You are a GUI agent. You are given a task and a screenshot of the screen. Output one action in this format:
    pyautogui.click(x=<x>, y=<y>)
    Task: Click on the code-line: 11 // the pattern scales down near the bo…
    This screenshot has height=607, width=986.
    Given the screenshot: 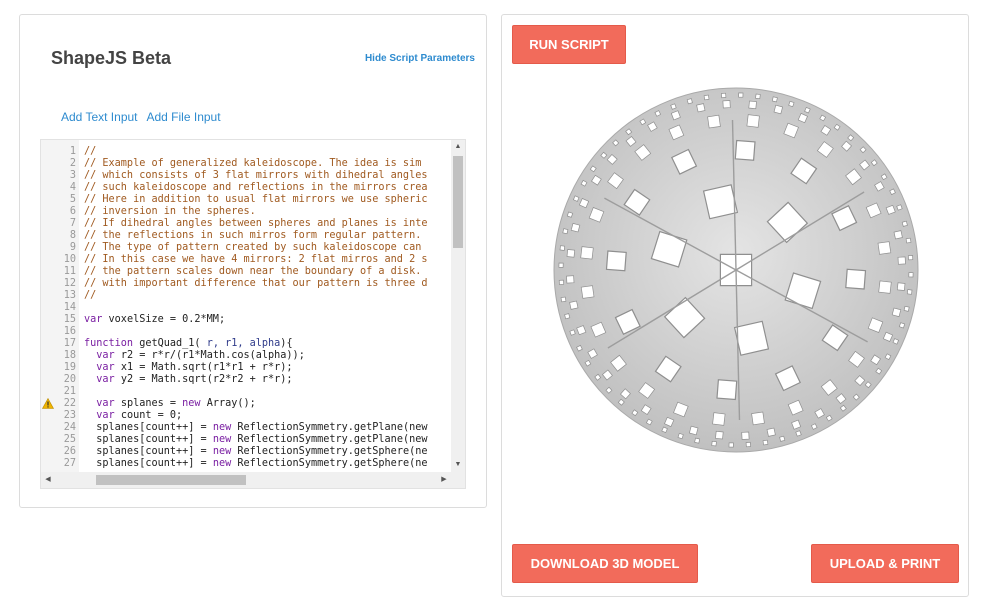 What is the action you would take?
    pyautogui.click(x=246, y=272)
    